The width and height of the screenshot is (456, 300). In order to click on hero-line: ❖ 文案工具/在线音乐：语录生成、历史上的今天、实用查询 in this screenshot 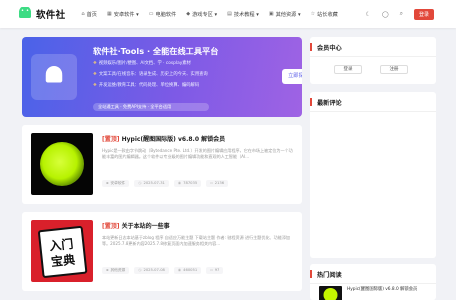, I will do `click(150, 74)`.